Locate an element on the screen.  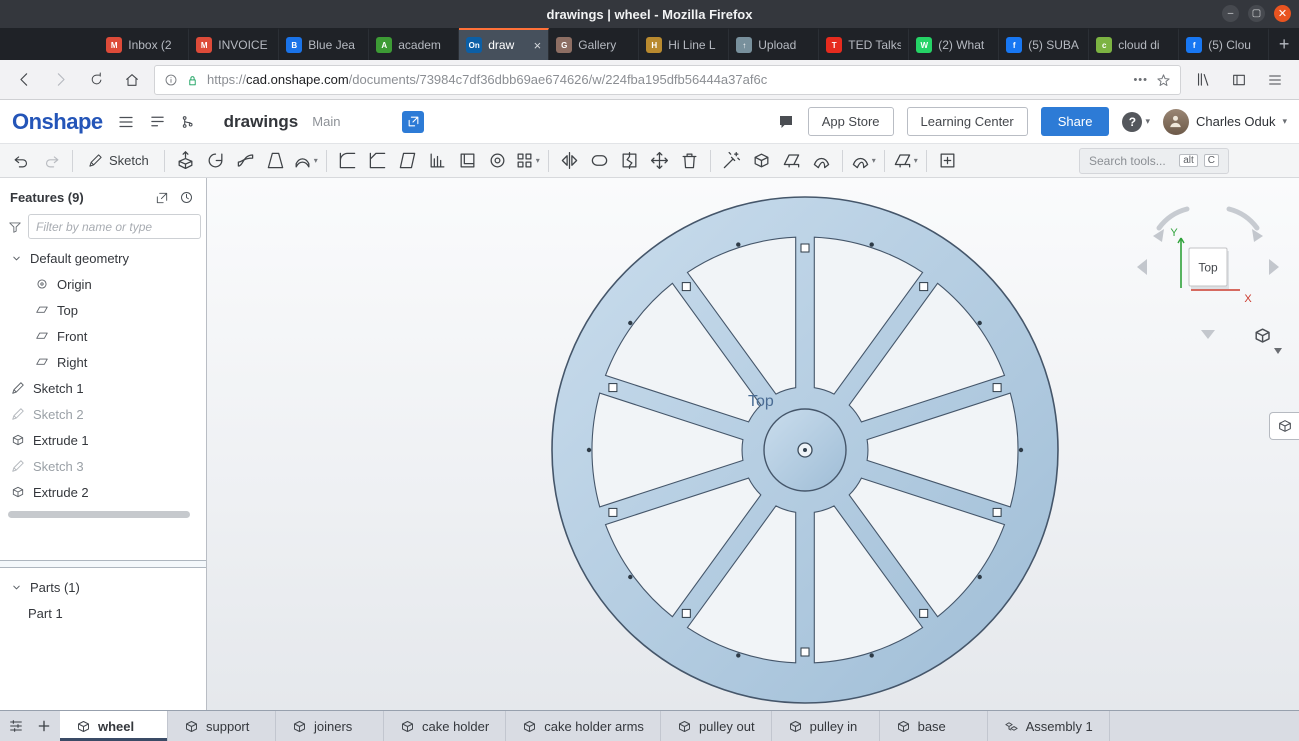
rotate-cw-arrow is located at coordinates (1243, 218).